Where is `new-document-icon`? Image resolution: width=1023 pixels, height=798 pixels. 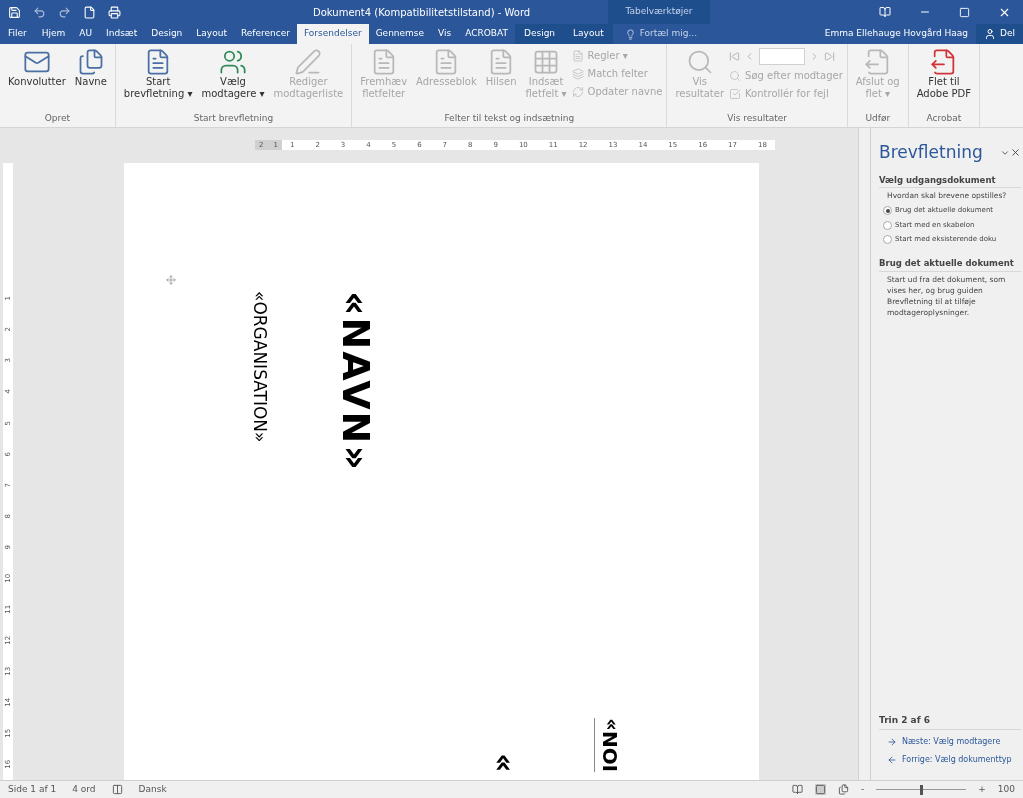 new-document-icon is located at coordinates (89, 12).